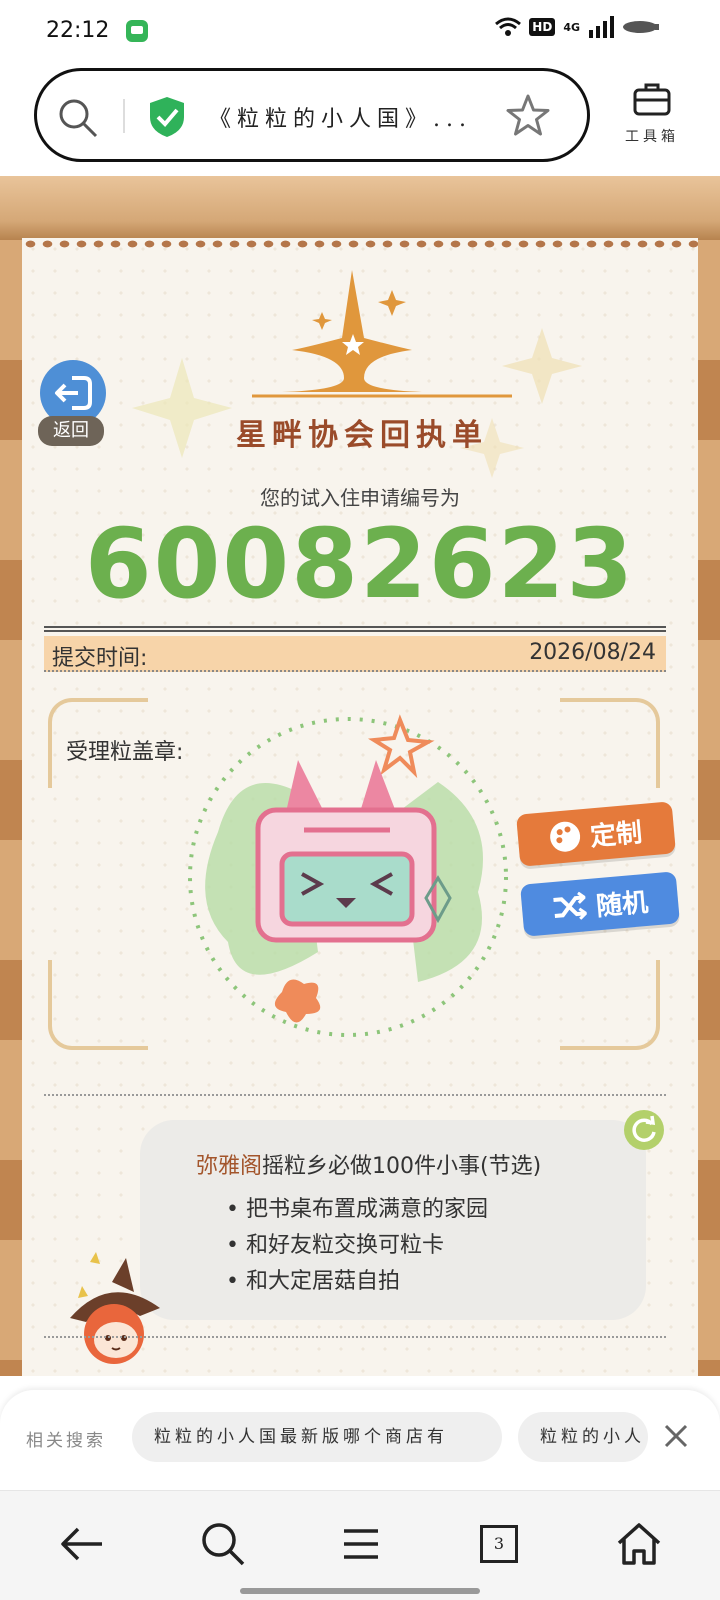 The image size is (720, 1600). I want to click on back-button: 返回, so click(73, 405).